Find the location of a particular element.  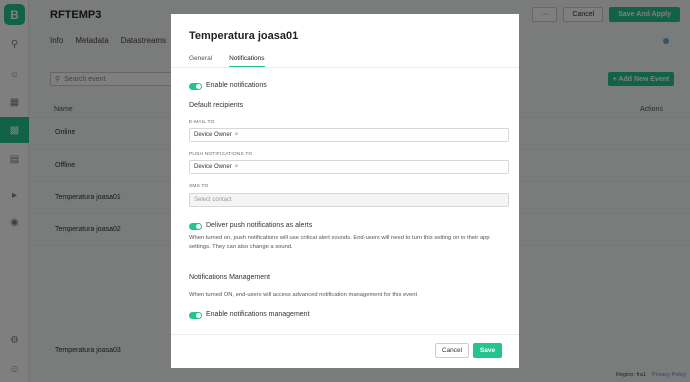

email-to-field: Device Owner × is located at coordinates (349, 135).